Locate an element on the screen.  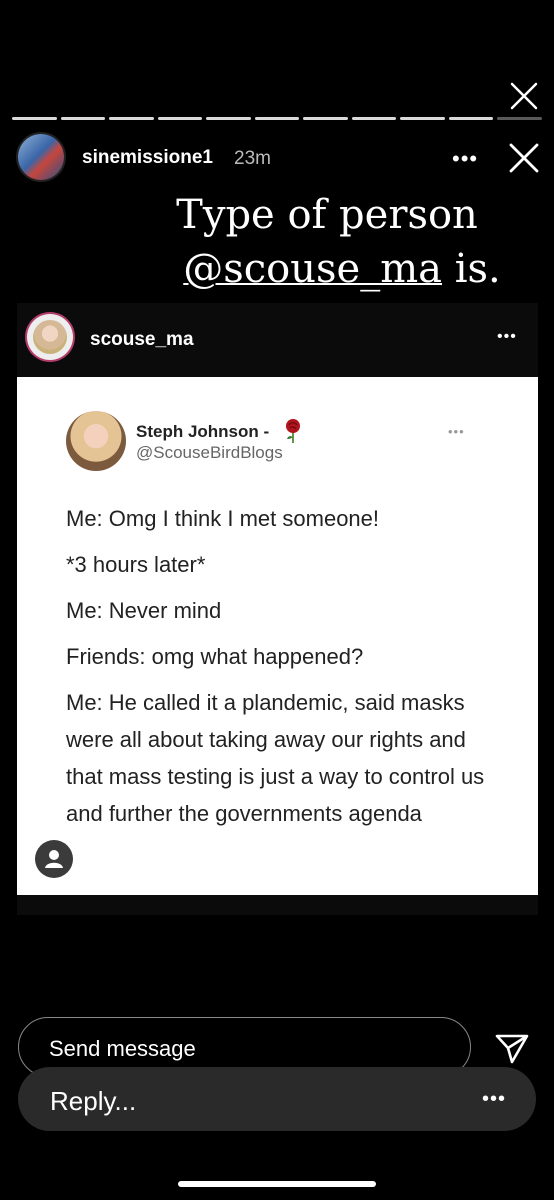
post-avatar is located at coordinates (50, 337).